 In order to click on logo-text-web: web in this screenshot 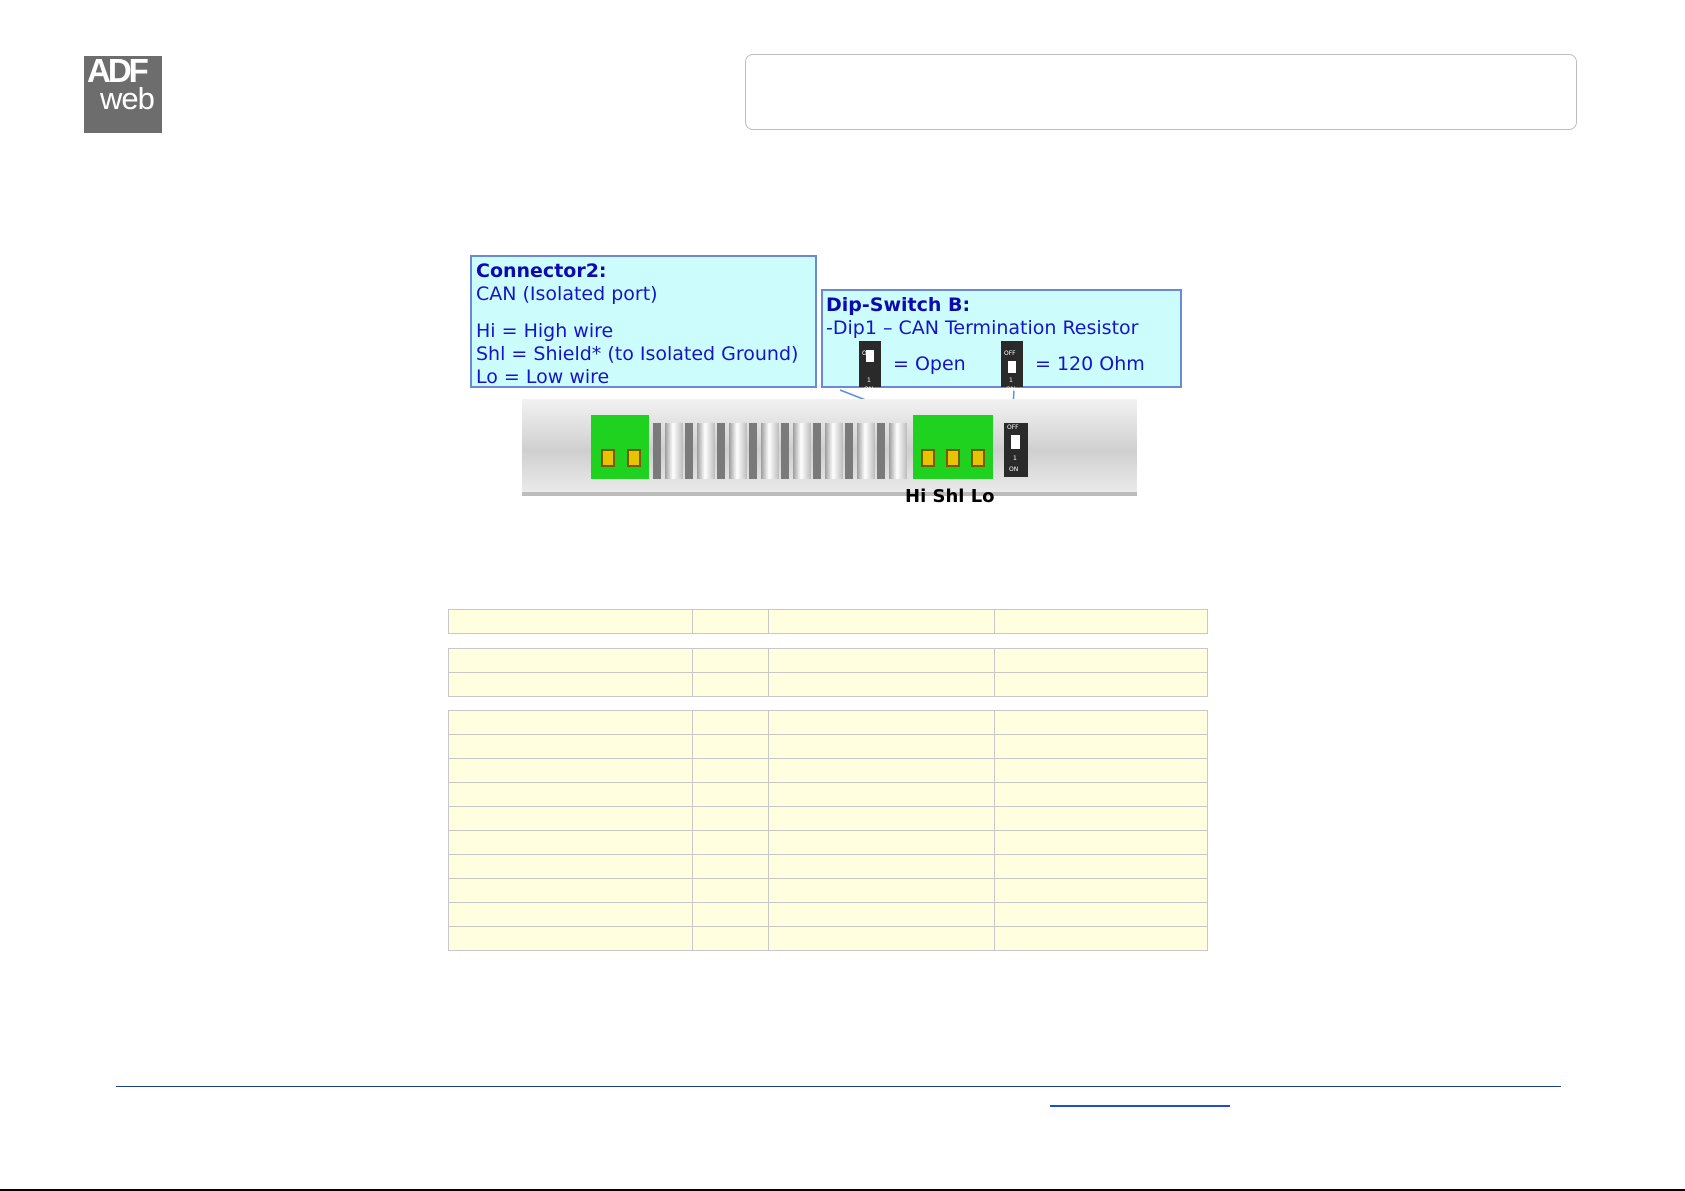, I will do `click(127, 98)`.